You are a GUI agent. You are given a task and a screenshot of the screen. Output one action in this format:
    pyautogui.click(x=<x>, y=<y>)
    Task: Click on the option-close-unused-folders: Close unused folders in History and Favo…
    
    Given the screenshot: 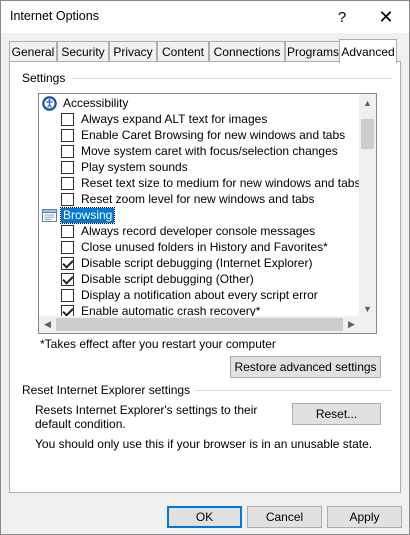 What is the action you would take?
    pyautogui.click(x=199, y=247)
    